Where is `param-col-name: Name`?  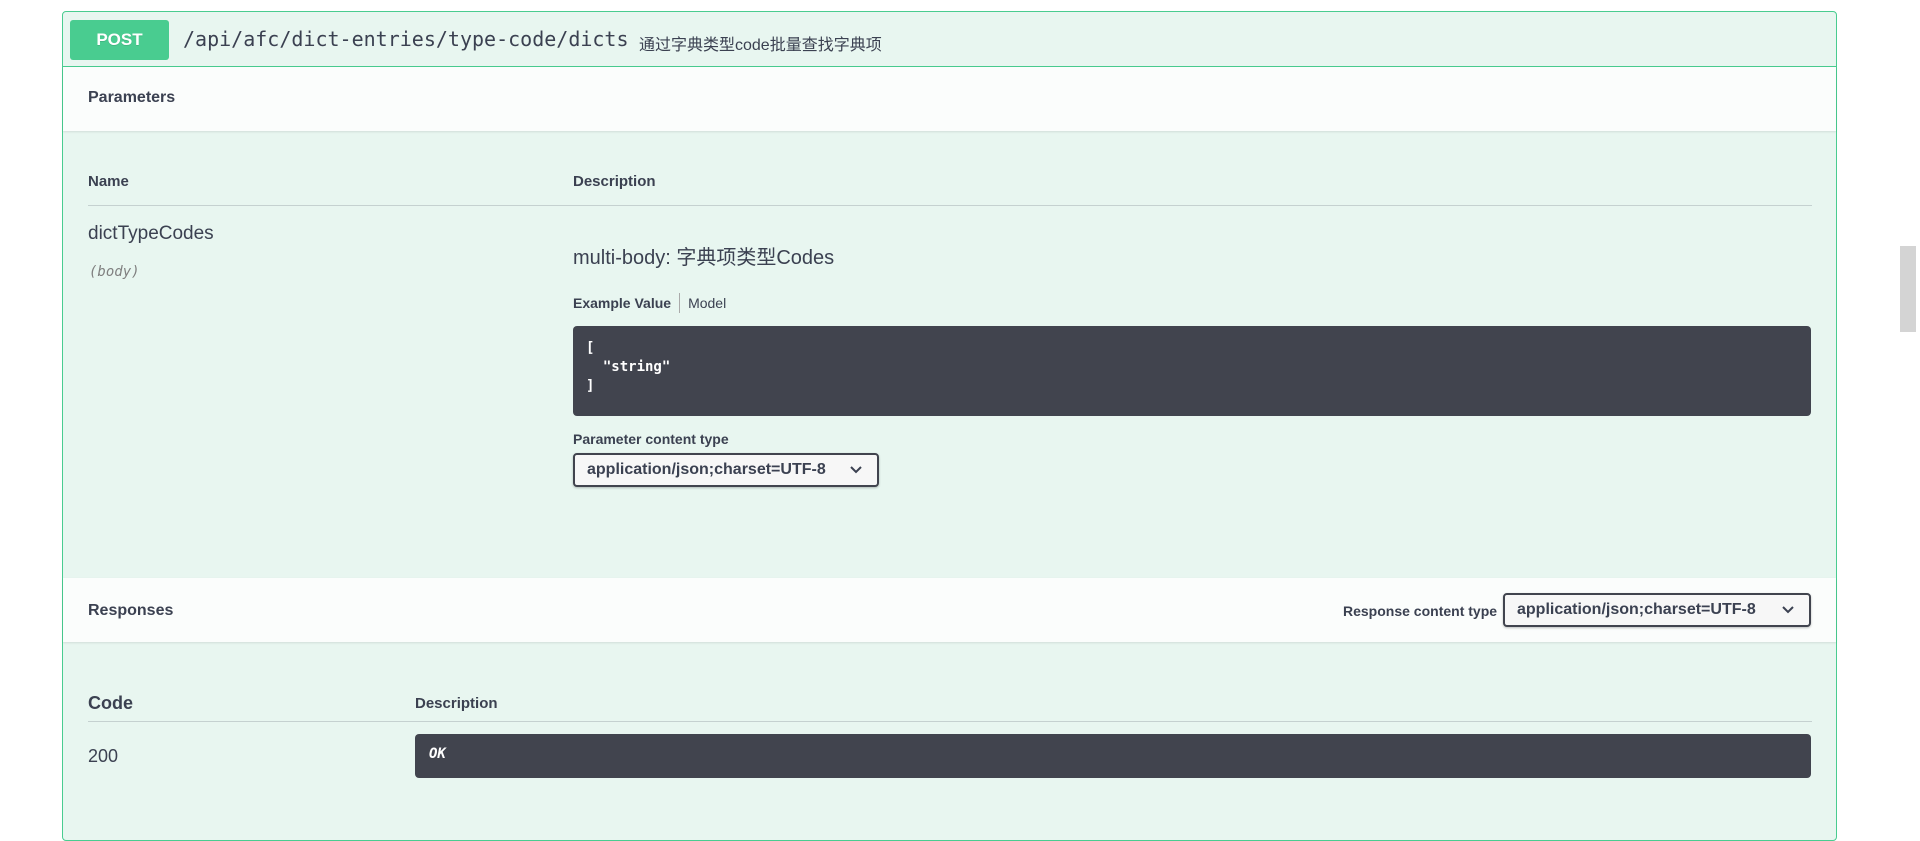
param-col-name: Name is located at coordinates (108, 181).